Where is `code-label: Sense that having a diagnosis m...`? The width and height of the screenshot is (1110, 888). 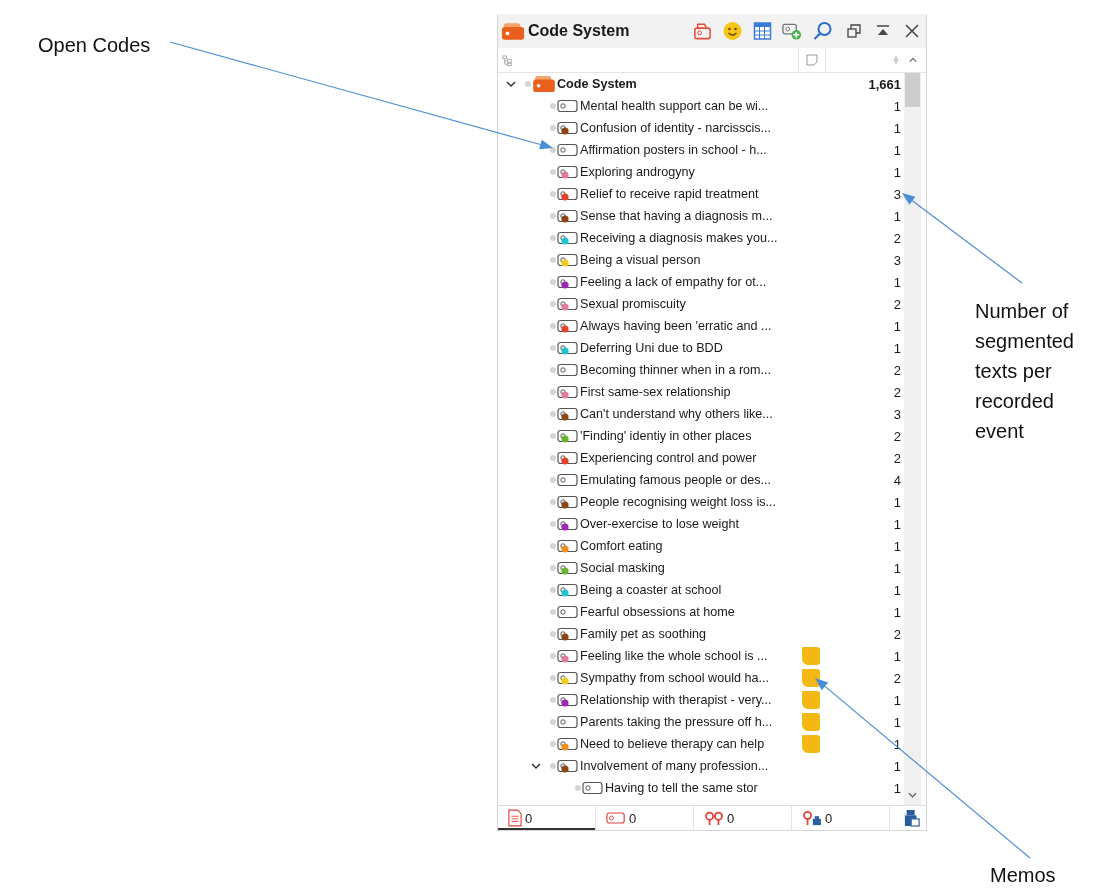
code-label: Sense that having a diagnosis m... is located at coordinates (676, 216).